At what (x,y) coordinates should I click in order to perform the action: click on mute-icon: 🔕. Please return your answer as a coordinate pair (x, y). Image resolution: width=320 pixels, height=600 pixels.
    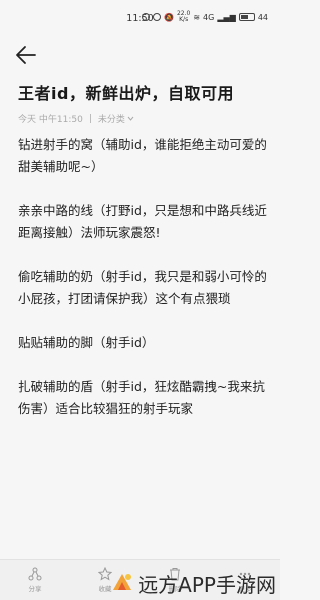
    Looking at the image, I should click on (169, 17).